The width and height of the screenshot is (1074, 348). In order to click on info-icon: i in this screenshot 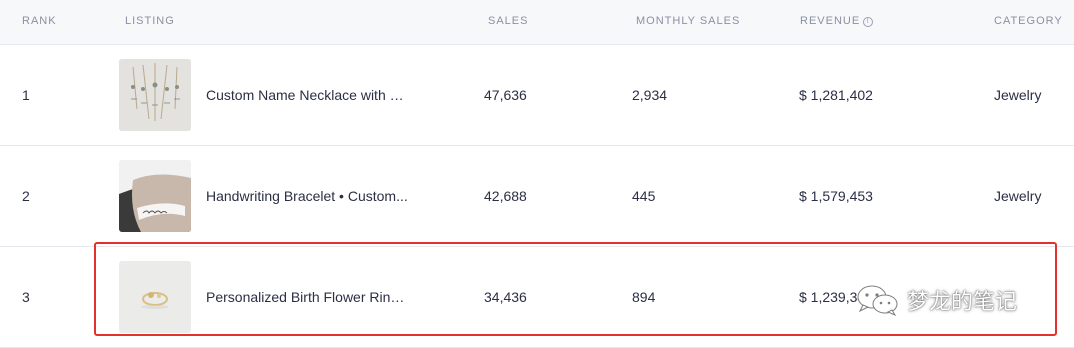, I will do `click(868, 22)`.